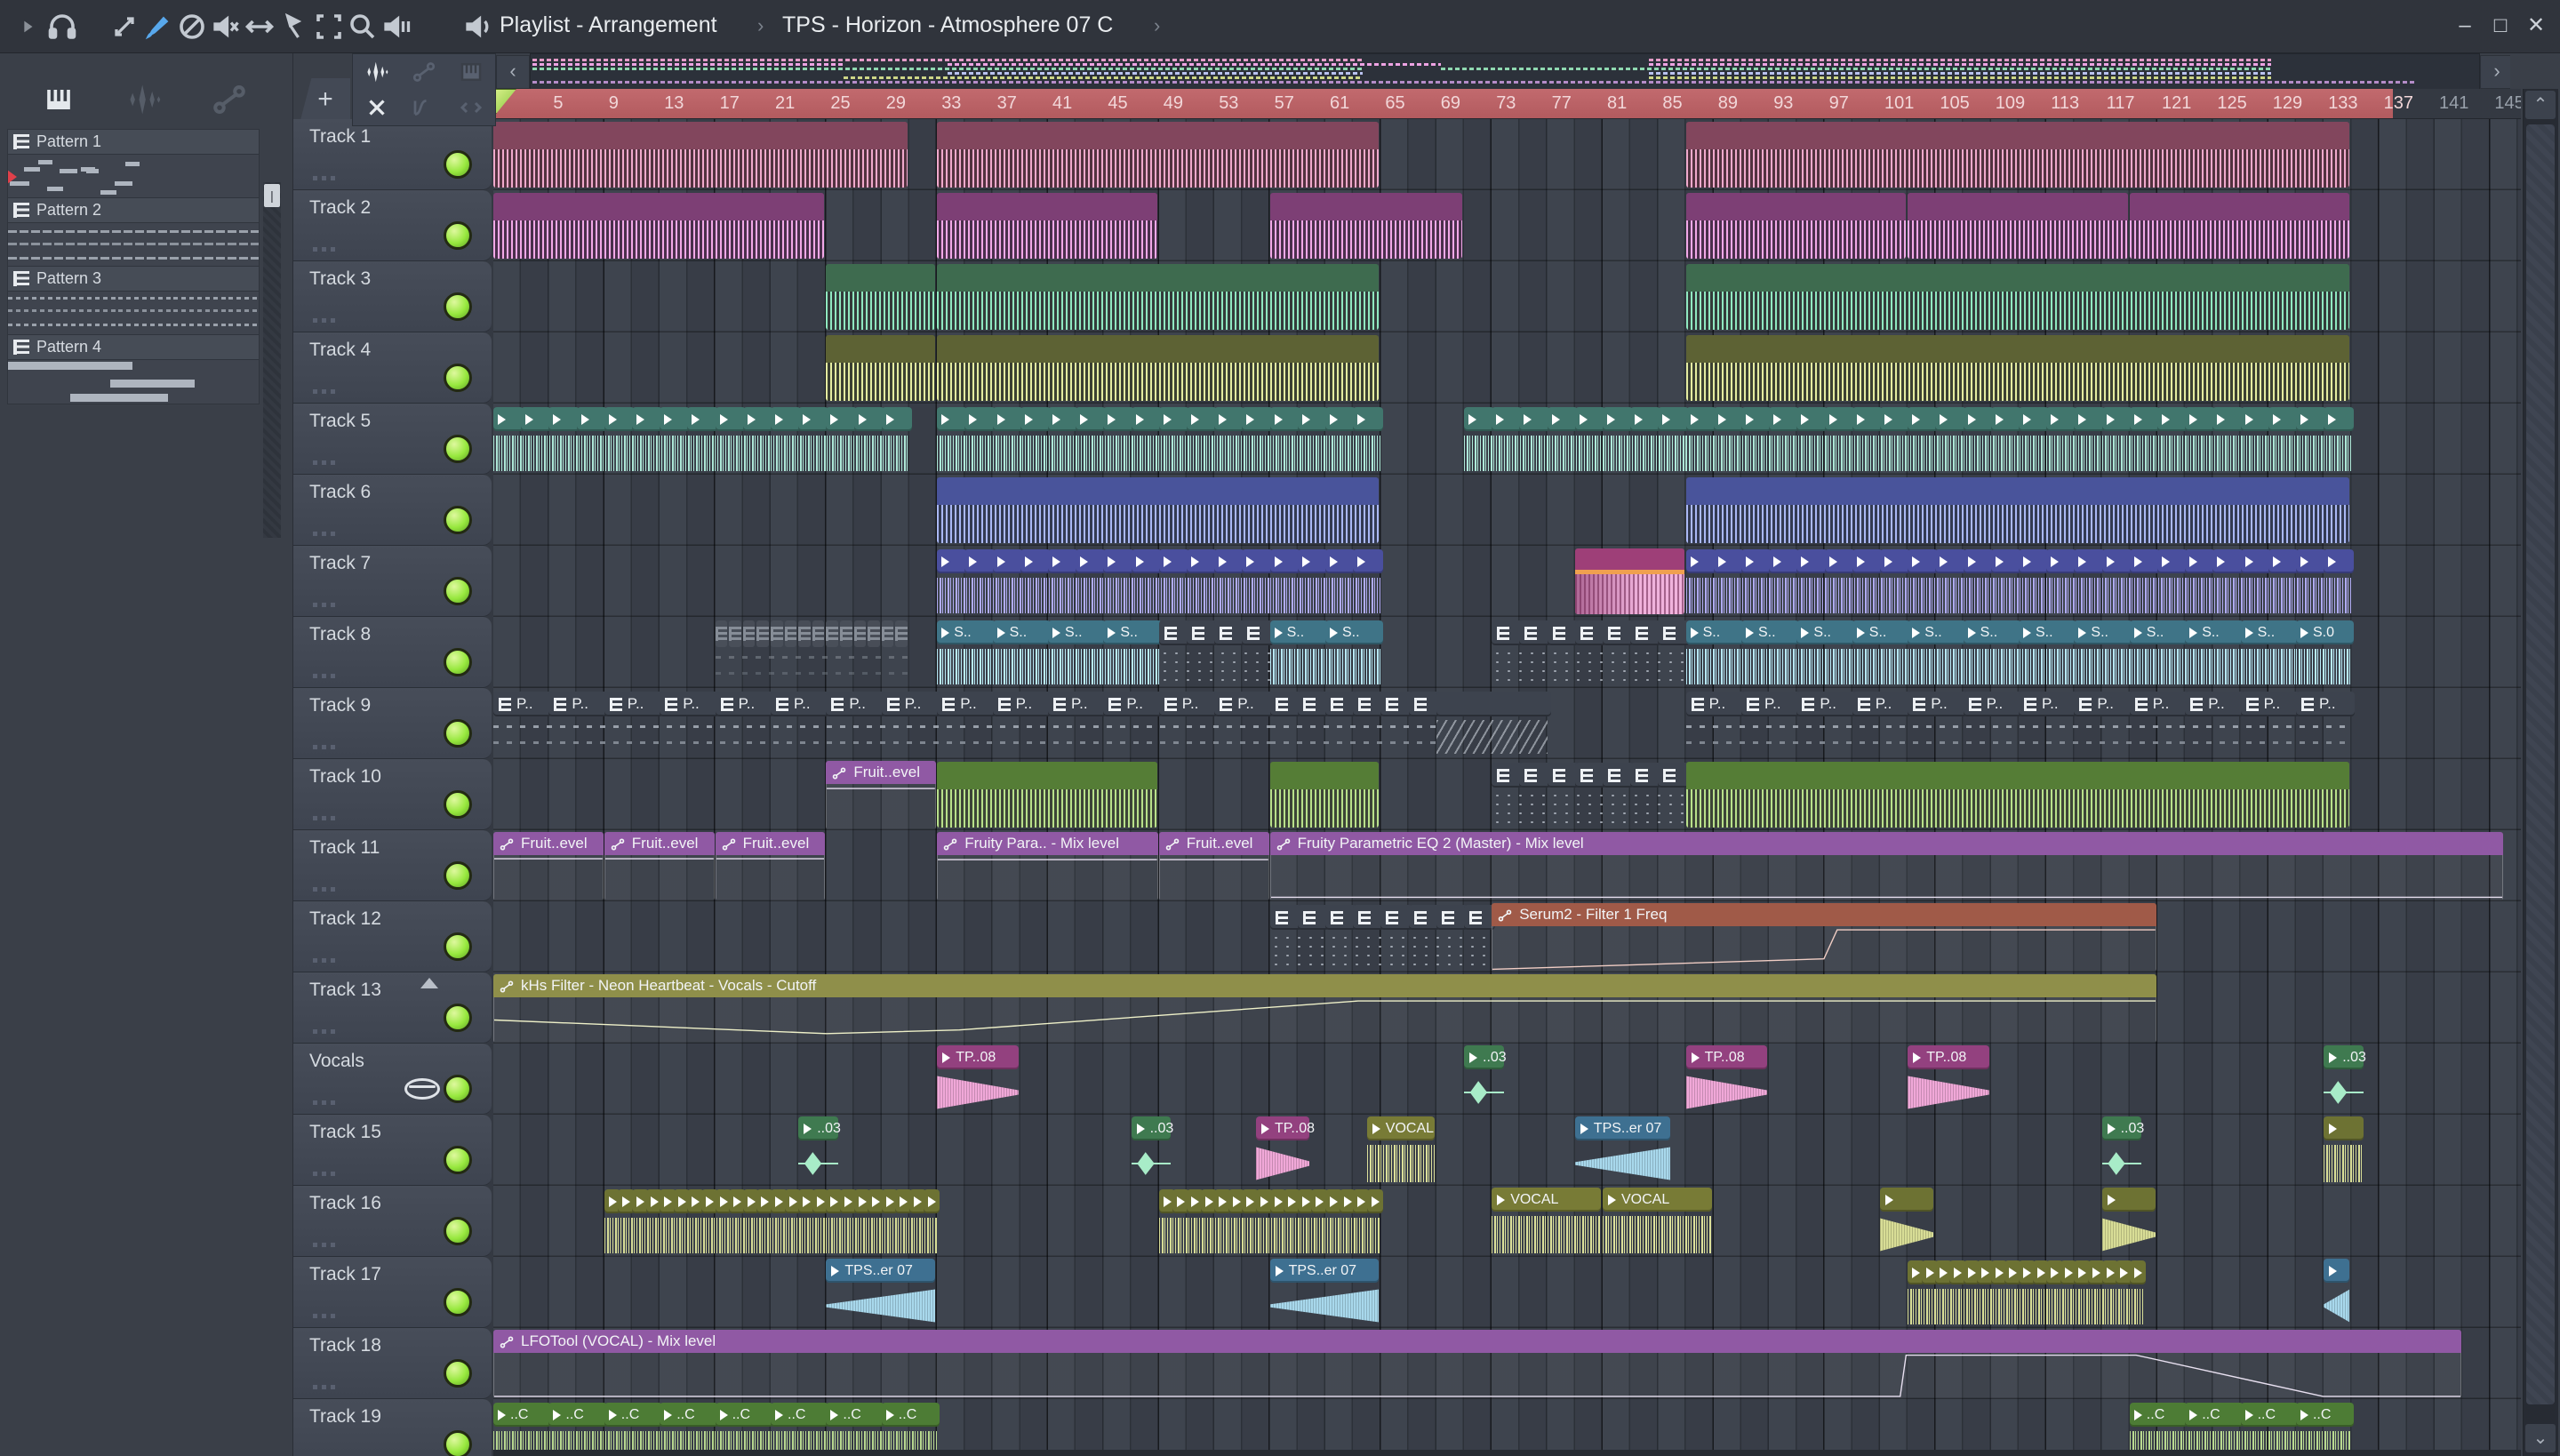 The height and width of the screenshot is (1456, 2560). Describe the element at coordinates (423, 107) in the screenshot. I see `tool-curve-button` at that location.